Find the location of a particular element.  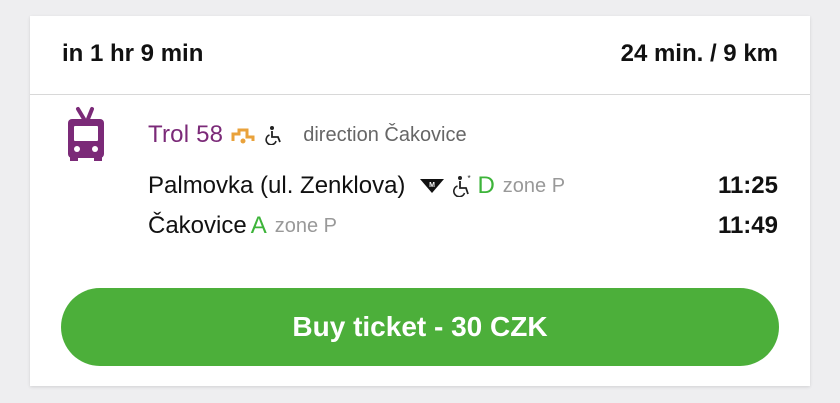

wheelchair-icon is located at coordinates (273, 135).